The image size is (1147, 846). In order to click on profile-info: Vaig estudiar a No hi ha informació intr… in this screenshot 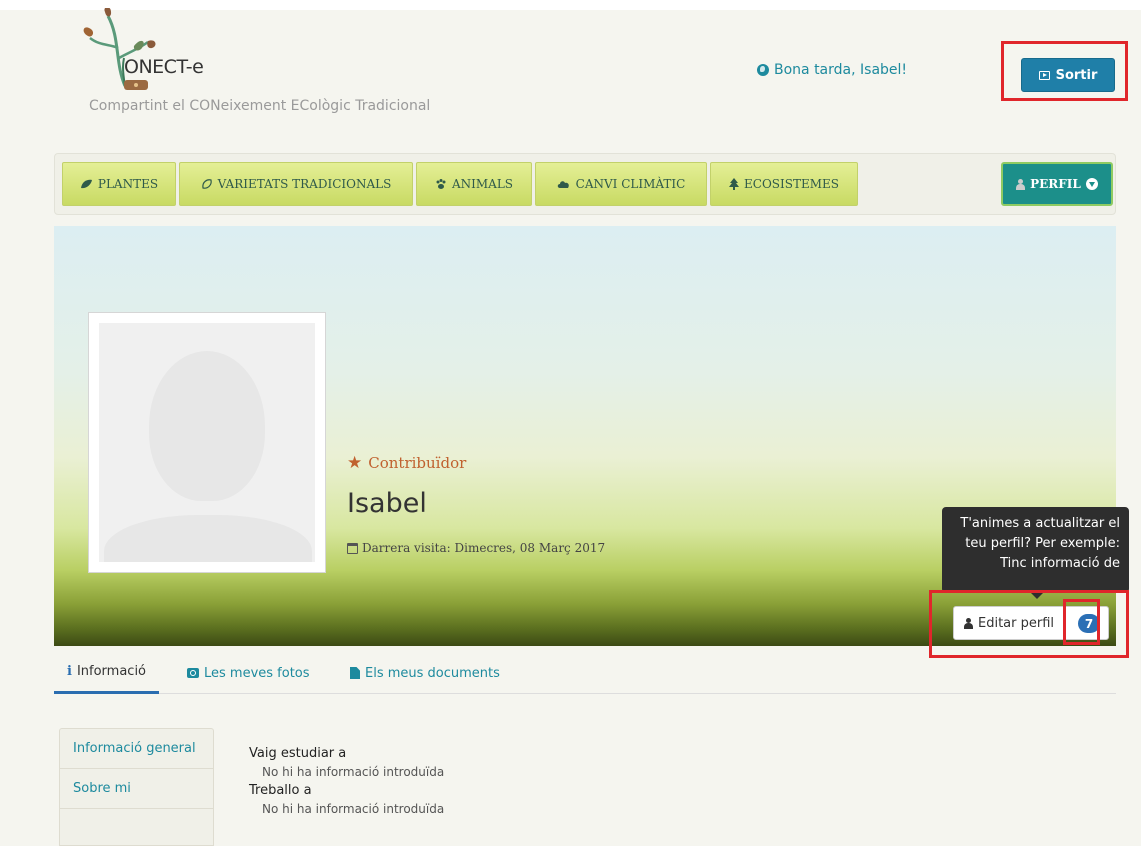, I will do `click(346, 783)`.